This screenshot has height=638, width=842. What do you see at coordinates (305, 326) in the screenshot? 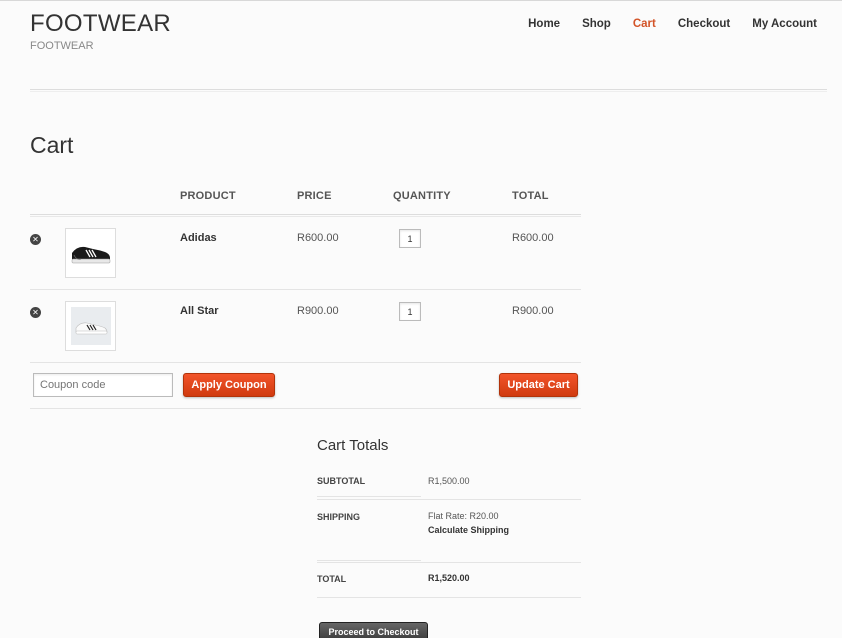
I see `cart-item-row: ✕ All Star R900.00 R900.00` at bounding box center [305, 326].